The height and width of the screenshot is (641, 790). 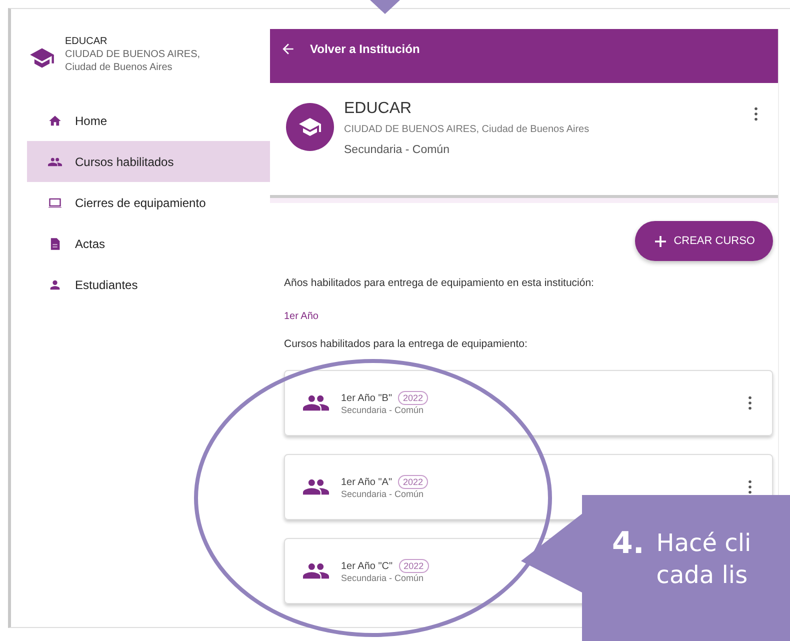 What do you see at coordinates (702, 575) in the screenshot?
I see `callout-text: cada lis` at bounding box center [702, 575].